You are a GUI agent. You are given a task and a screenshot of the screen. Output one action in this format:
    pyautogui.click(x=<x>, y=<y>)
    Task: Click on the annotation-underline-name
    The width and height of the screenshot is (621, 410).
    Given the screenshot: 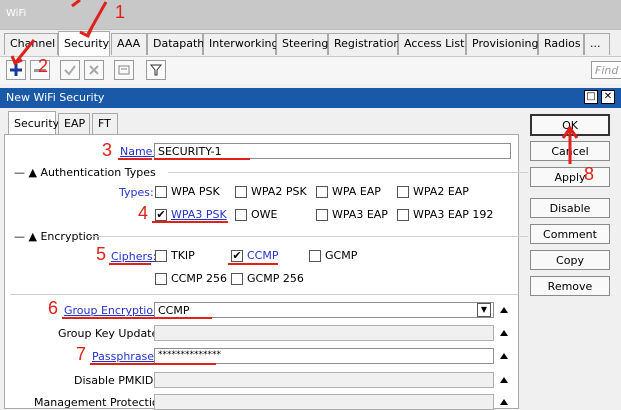 What is the action you would take?
    pyautogui.click(x=135, y=159)
    